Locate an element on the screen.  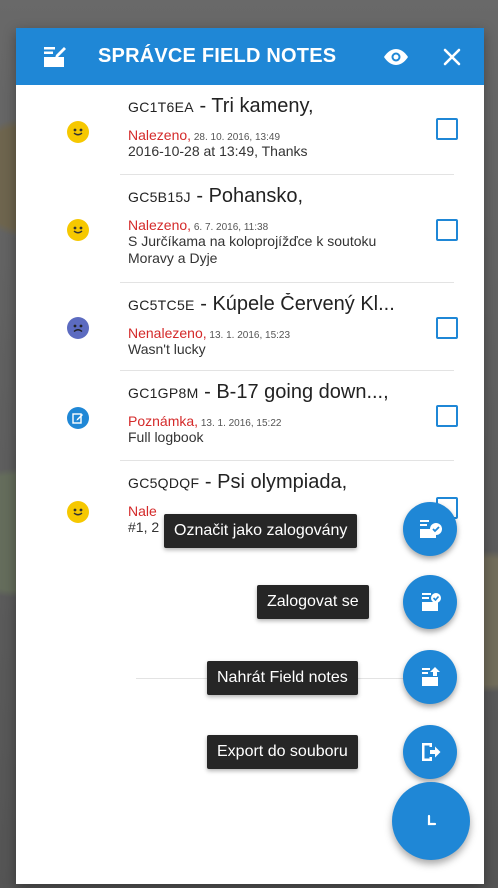
export-icon is located at coordinates (431, 752).